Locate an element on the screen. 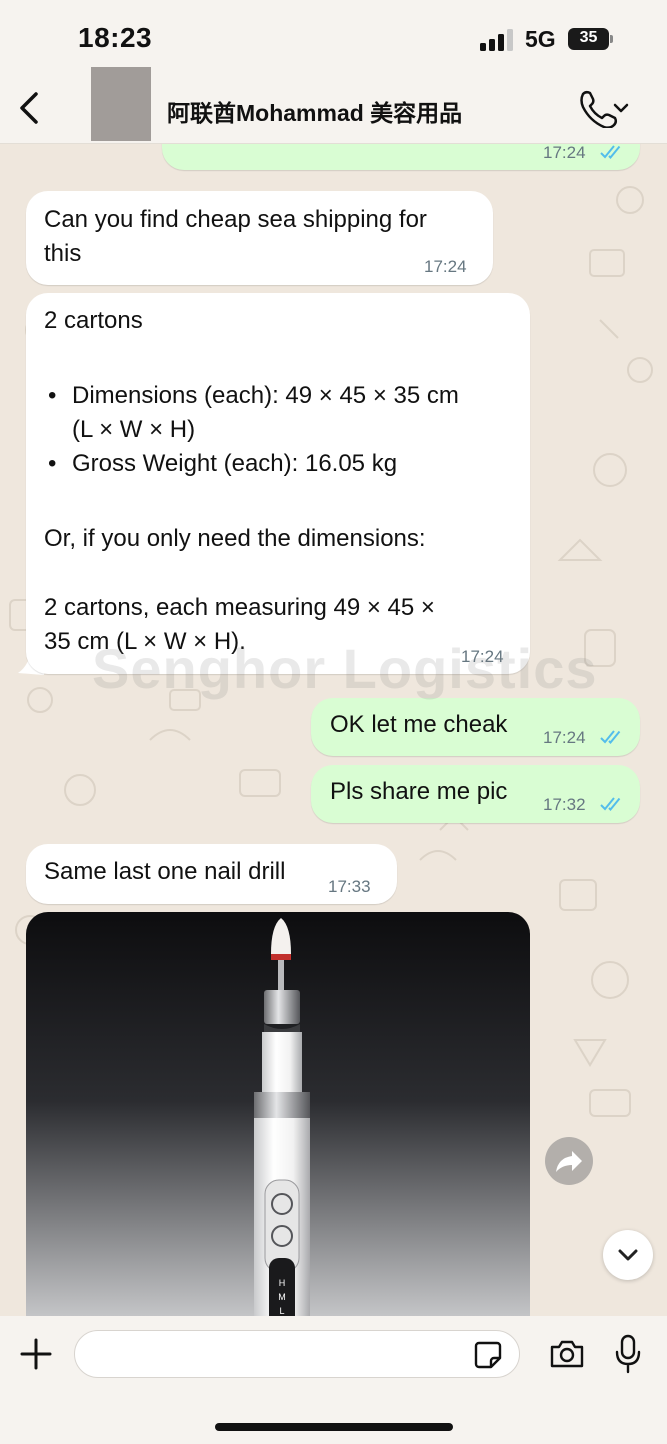 This screenshot has height=1444, width=667. message-time: 17:32 is located at coordinates (564, 804).